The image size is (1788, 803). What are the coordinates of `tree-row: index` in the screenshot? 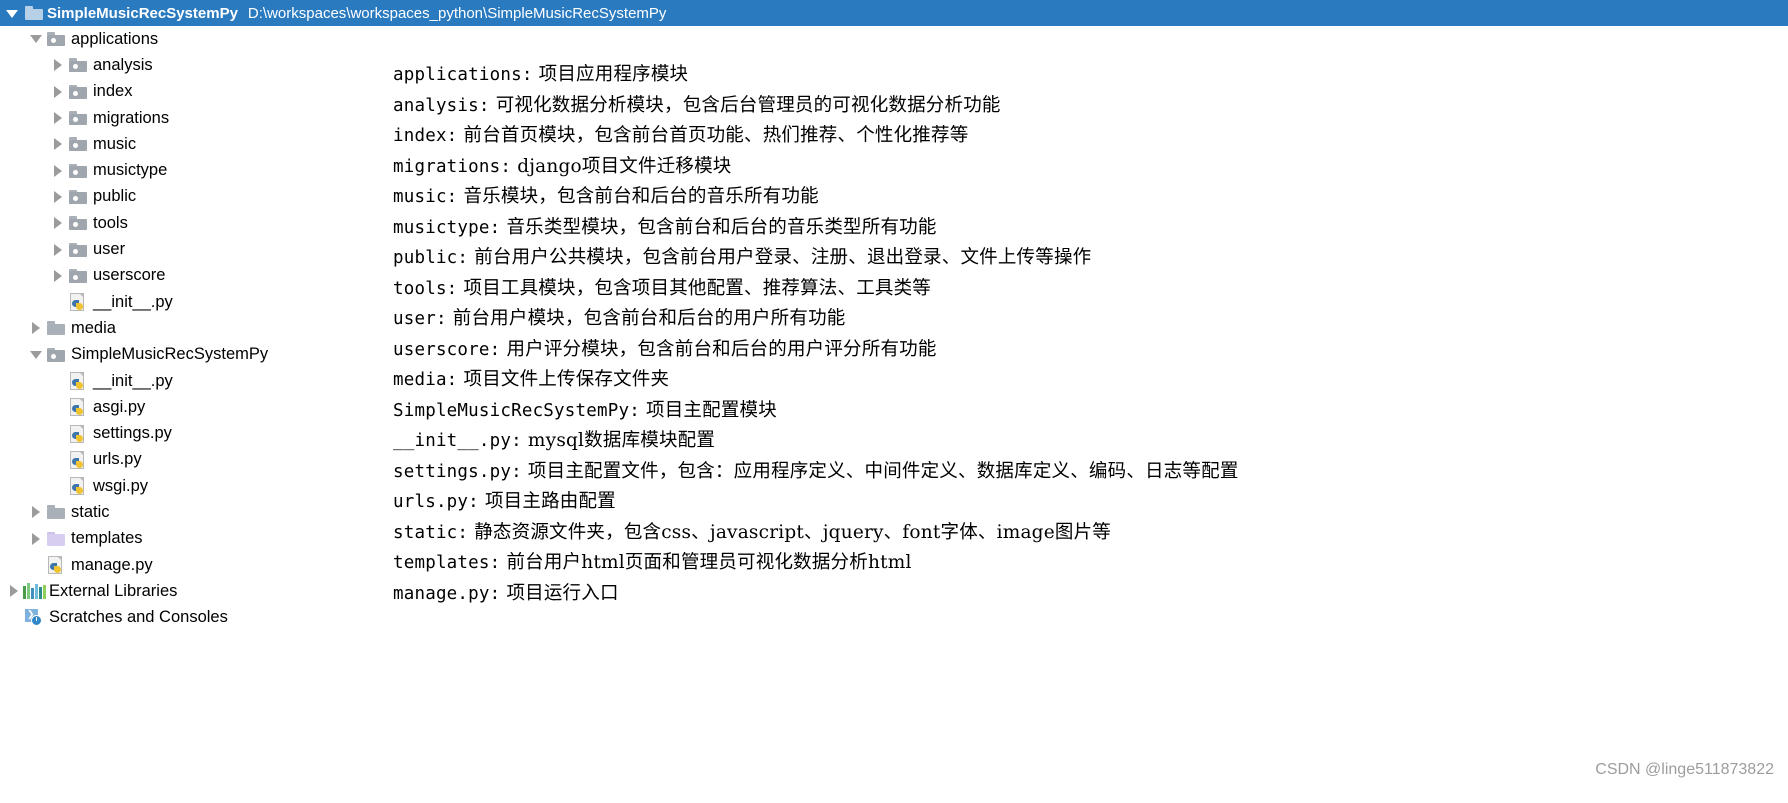 It's located at (200, 92).